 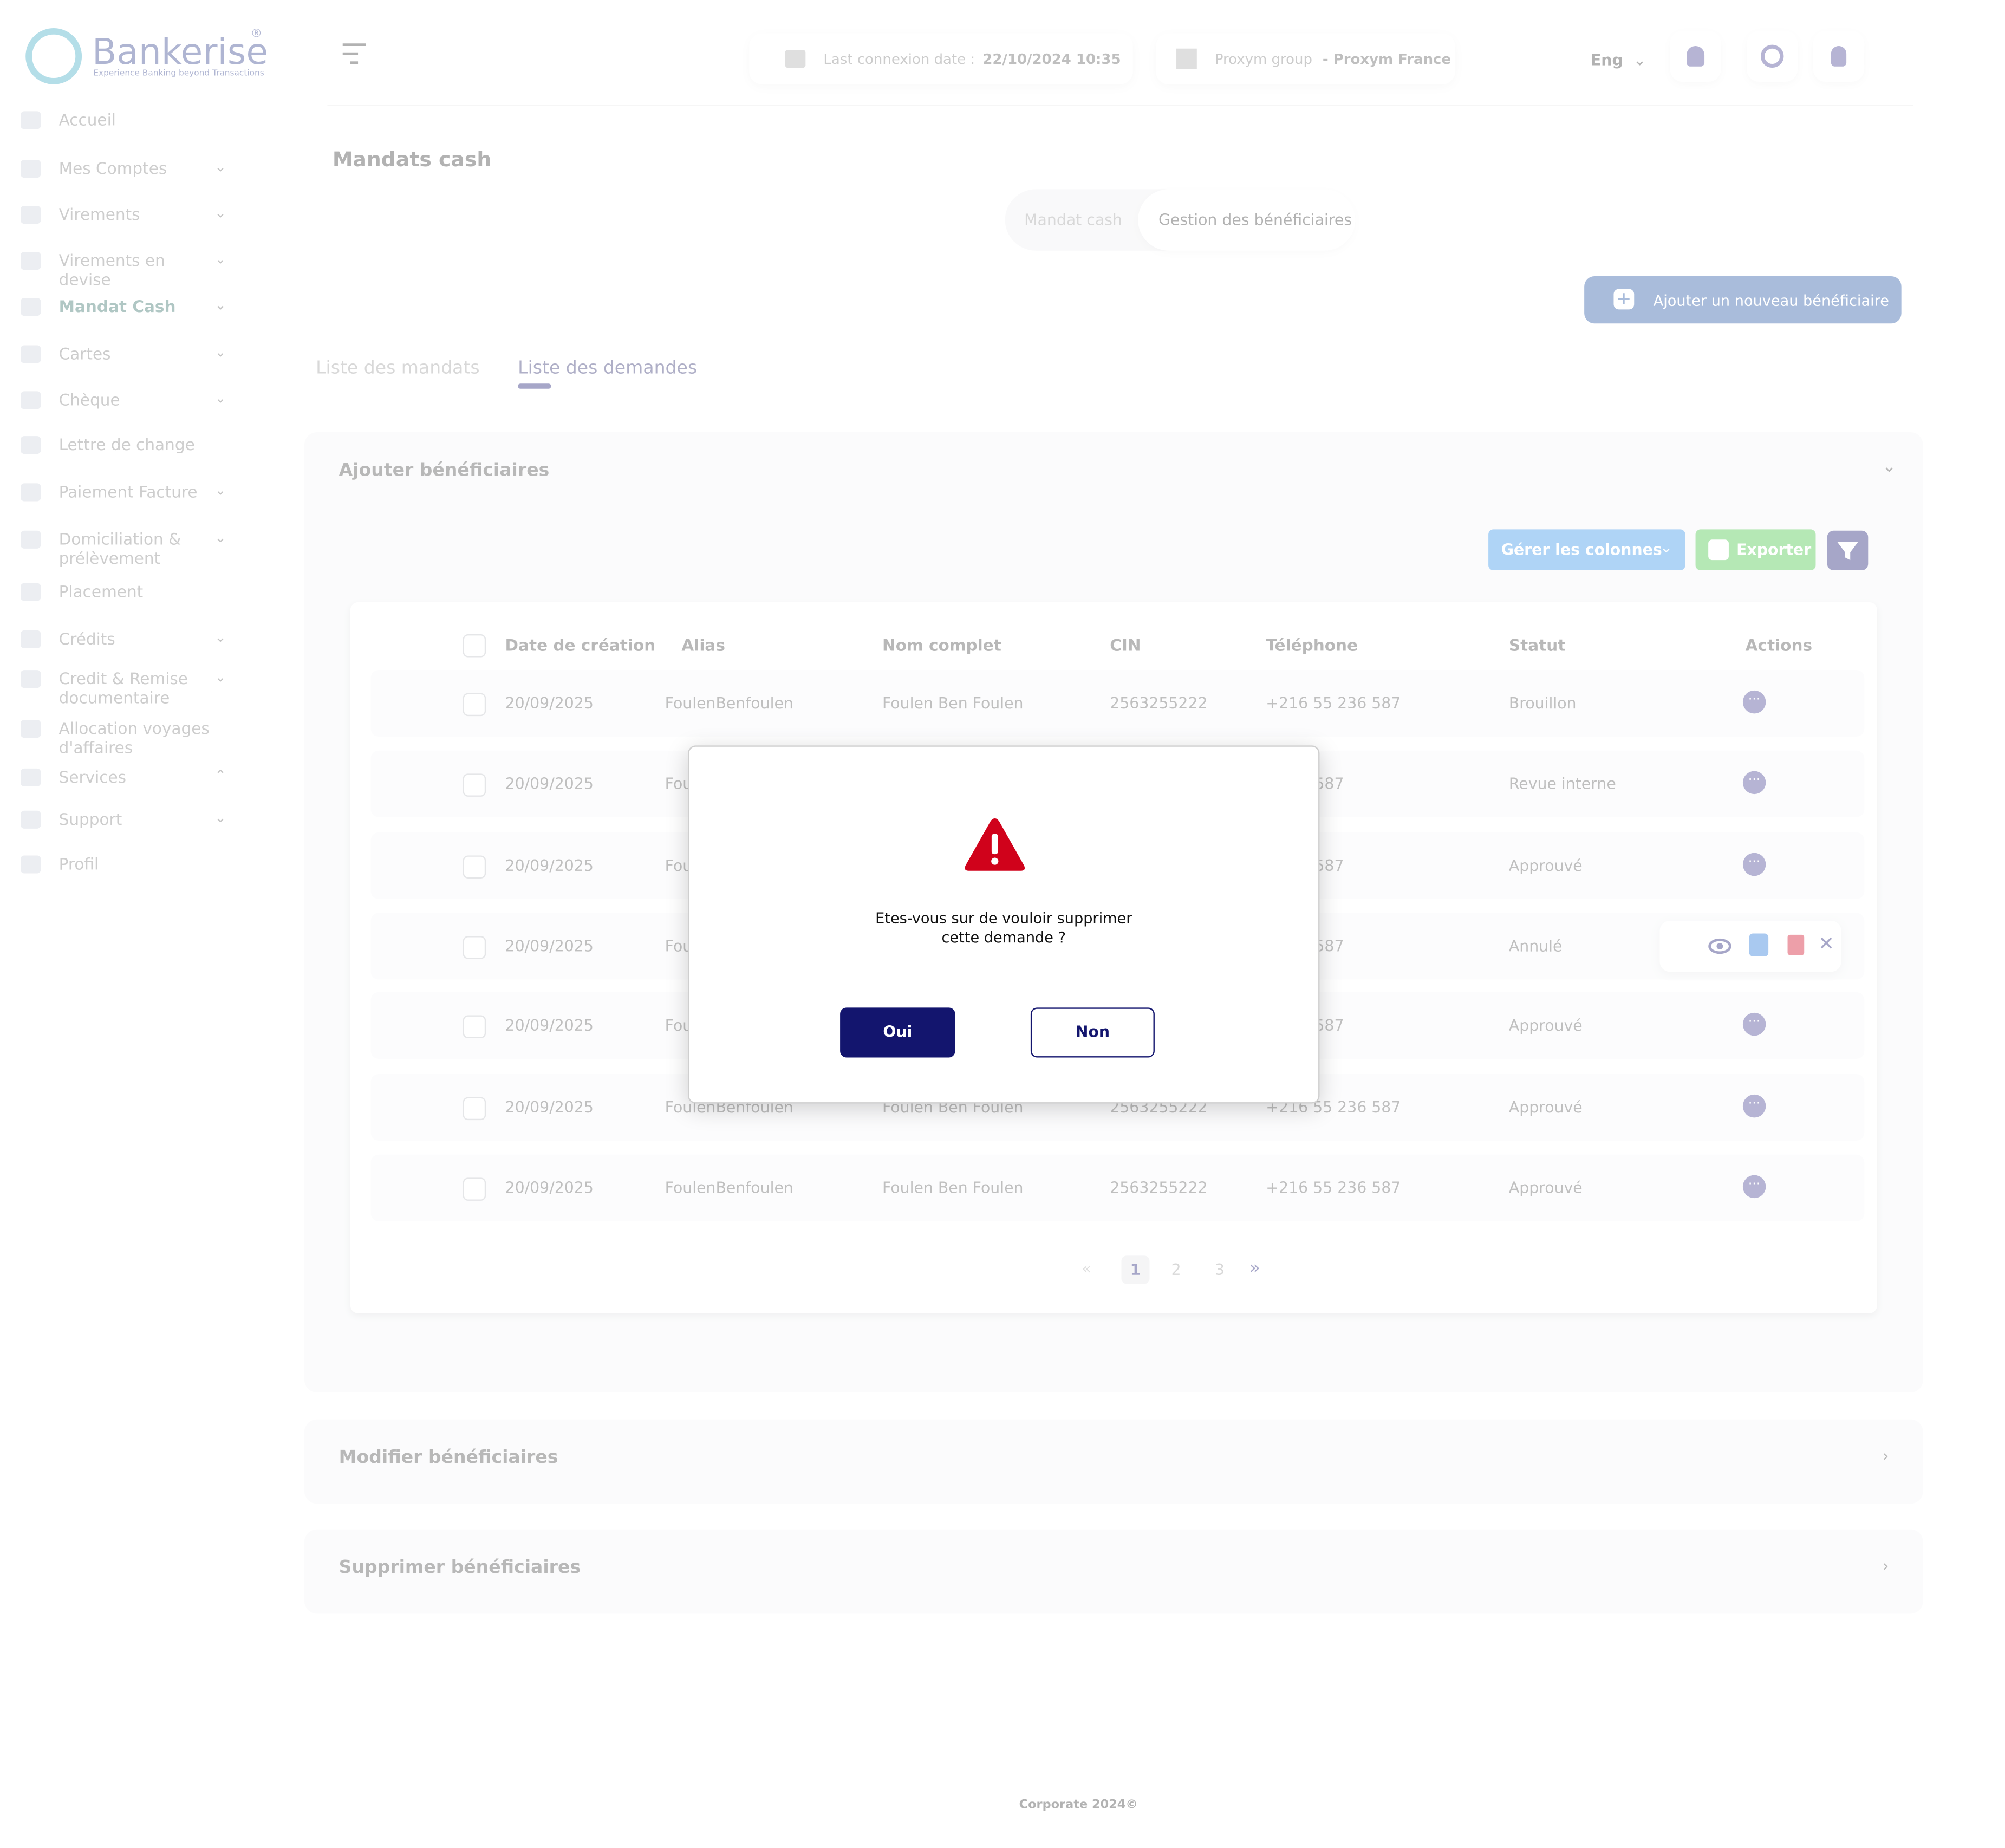 What do you see at coordinates (1885, 1457) in the screenshot?
I see `chevron-right-icon: ›` at bounding box center [1885, 1457].